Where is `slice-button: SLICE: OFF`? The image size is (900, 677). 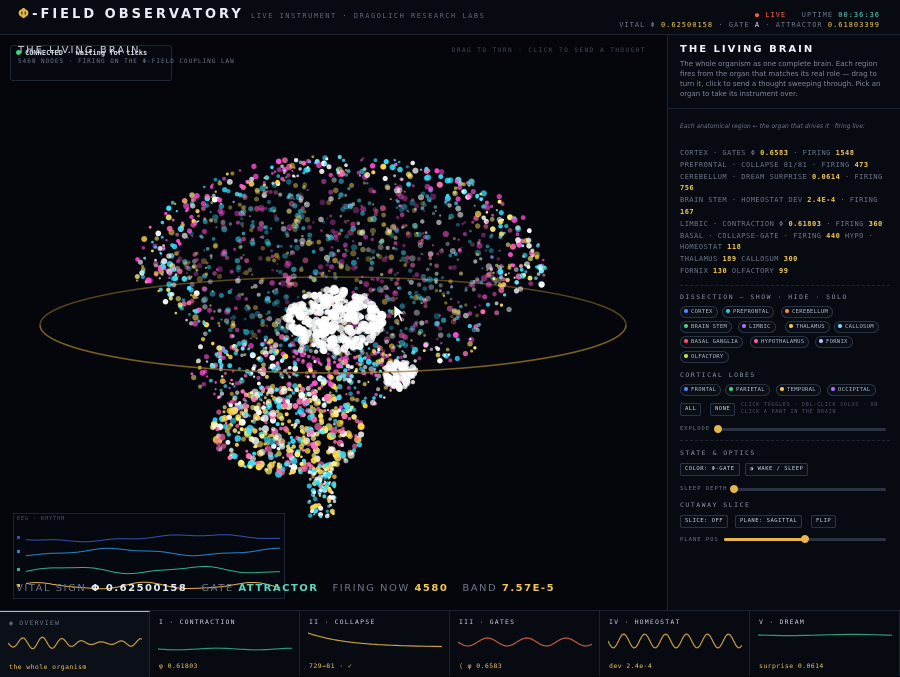 slice-button: SLICE: OFF is located at coordinates (704, 521).